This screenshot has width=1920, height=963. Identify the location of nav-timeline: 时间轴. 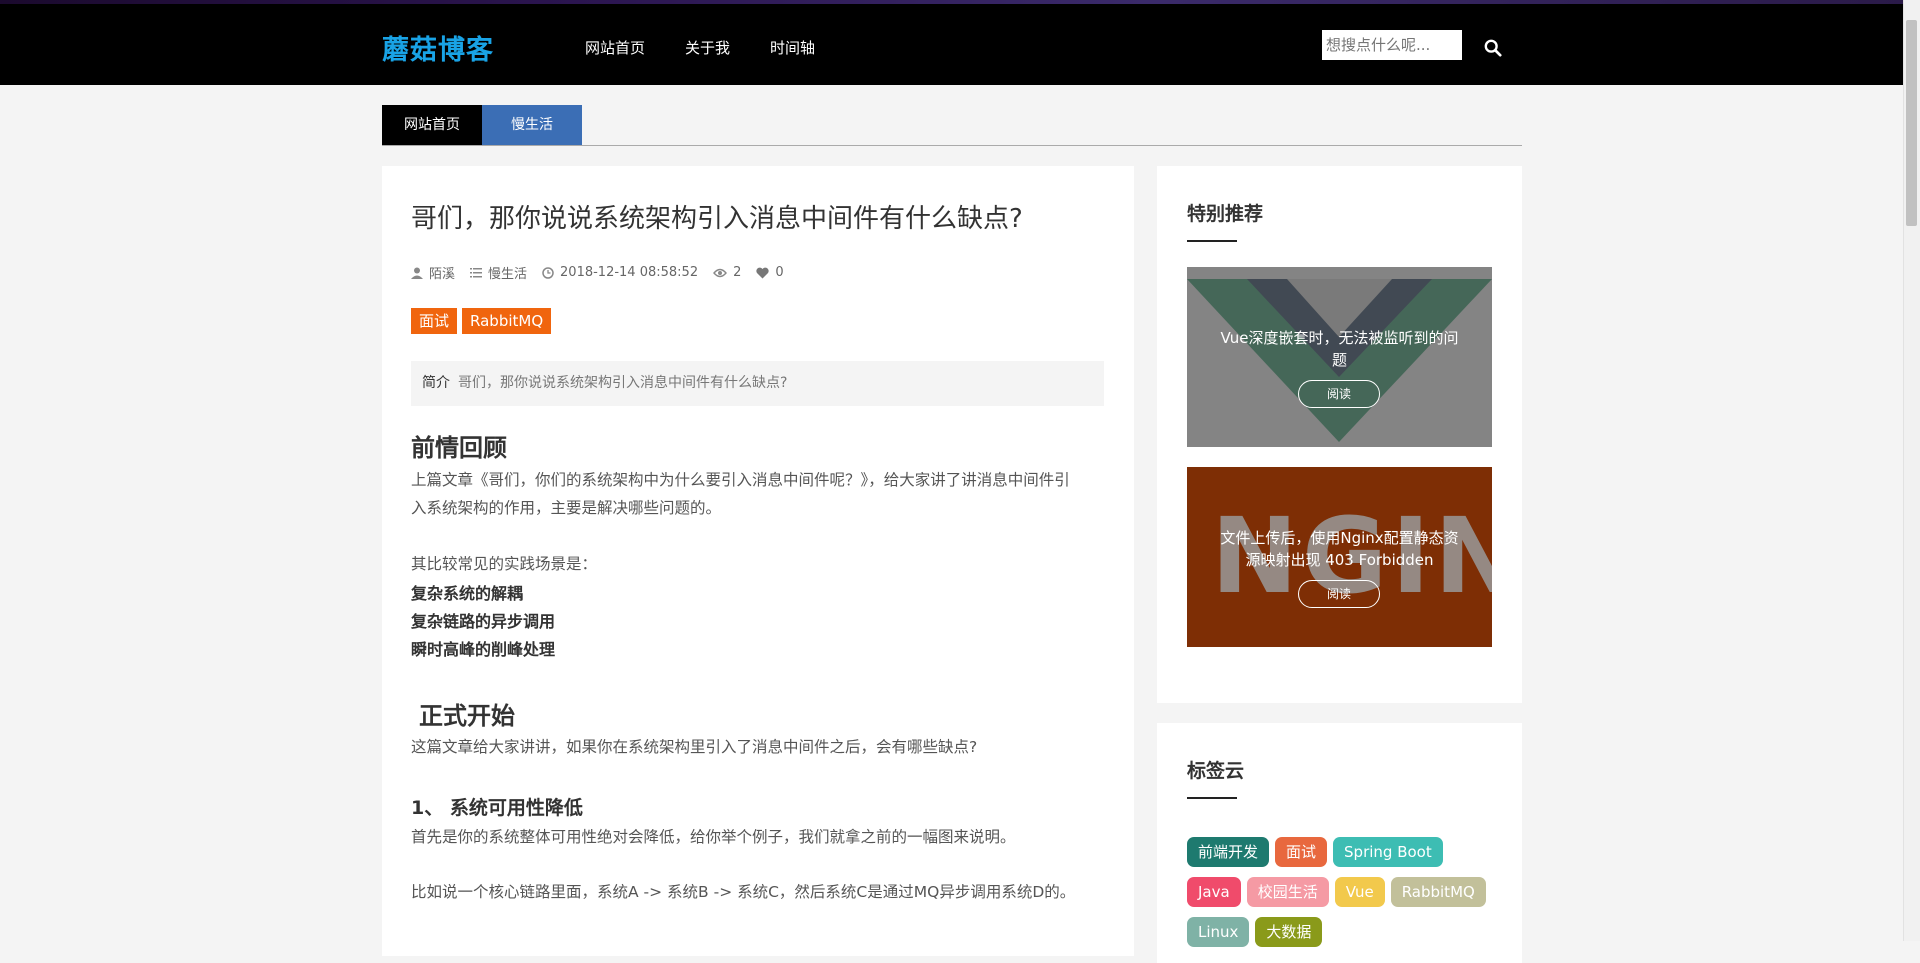
(792, 47).